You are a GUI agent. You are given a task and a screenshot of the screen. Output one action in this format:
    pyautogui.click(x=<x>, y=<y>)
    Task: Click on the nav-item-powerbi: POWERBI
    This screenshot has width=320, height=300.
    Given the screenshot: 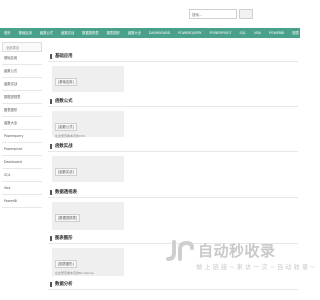 What is the action you would take?
    pyautogui.click(x=276, y=33)
    